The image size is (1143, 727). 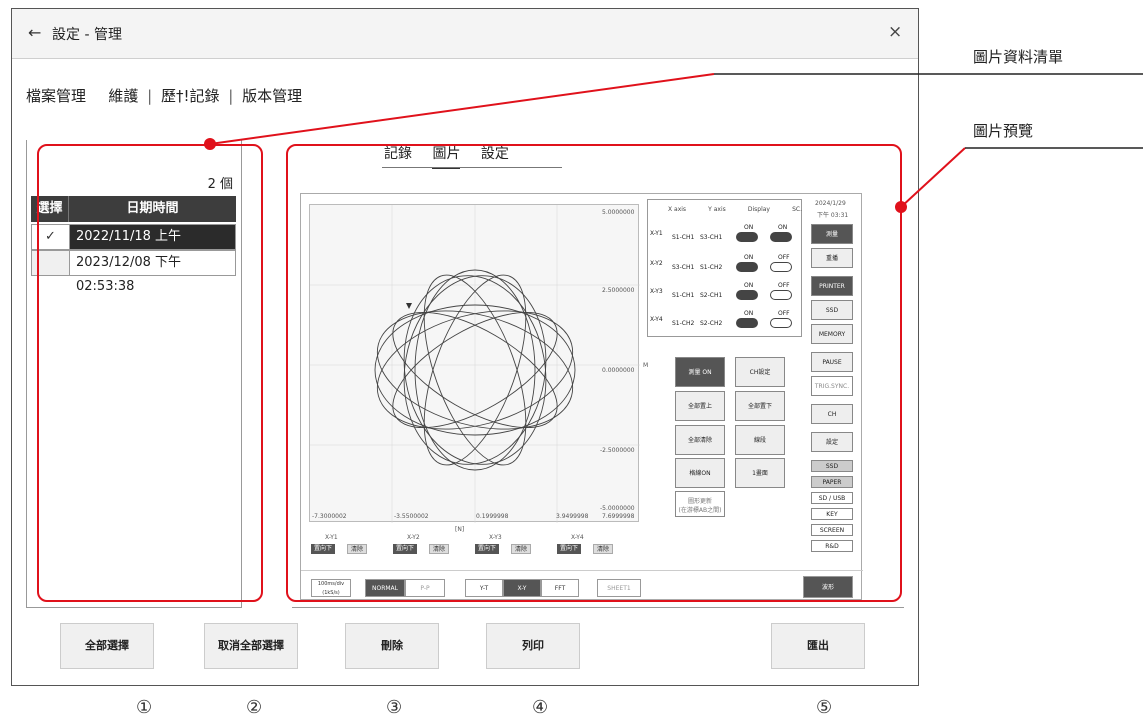 I want to click on callout-number-5: ⑤, so click(x=824, y=707).